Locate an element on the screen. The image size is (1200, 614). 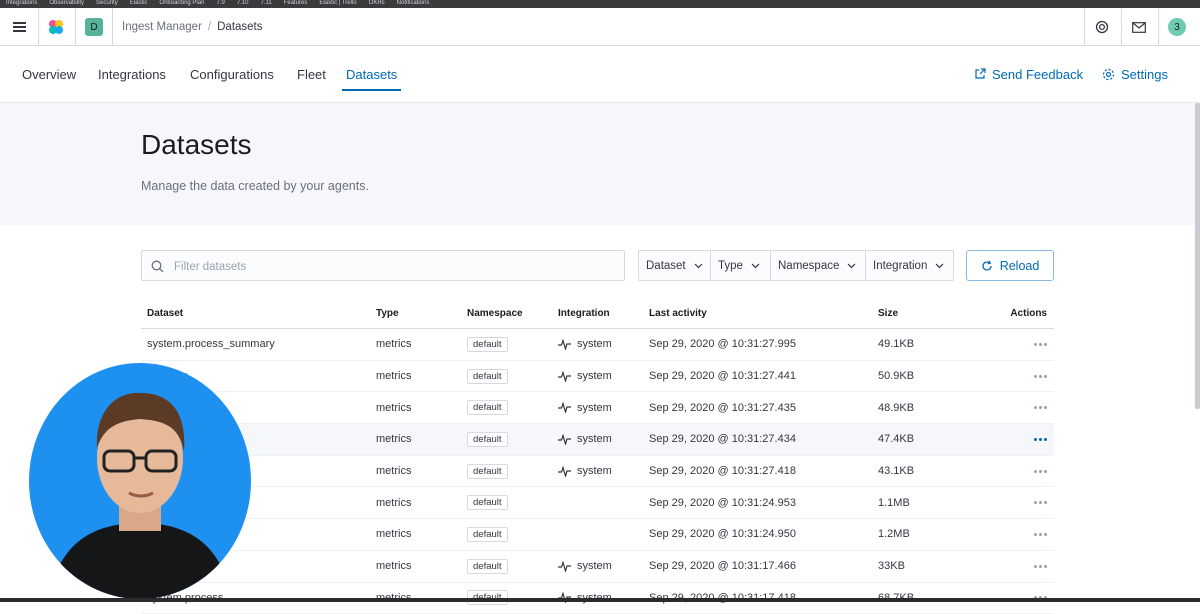
reload-button: Reload is located at coordinates (1010, 265).